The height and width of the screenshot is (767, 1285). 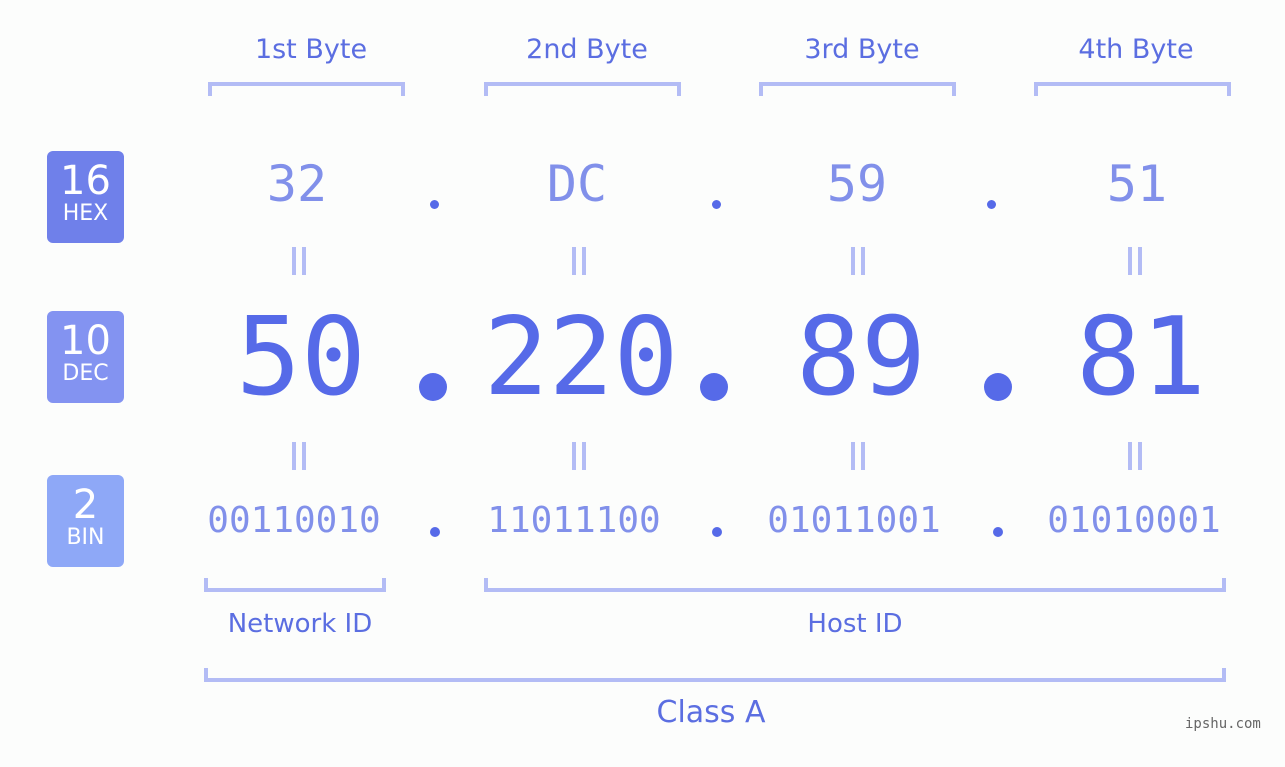 What do you see at coordinates (857, 184) in the screenshot?
I see `hex-byte-3: 59` at bounding box center [857, 184].